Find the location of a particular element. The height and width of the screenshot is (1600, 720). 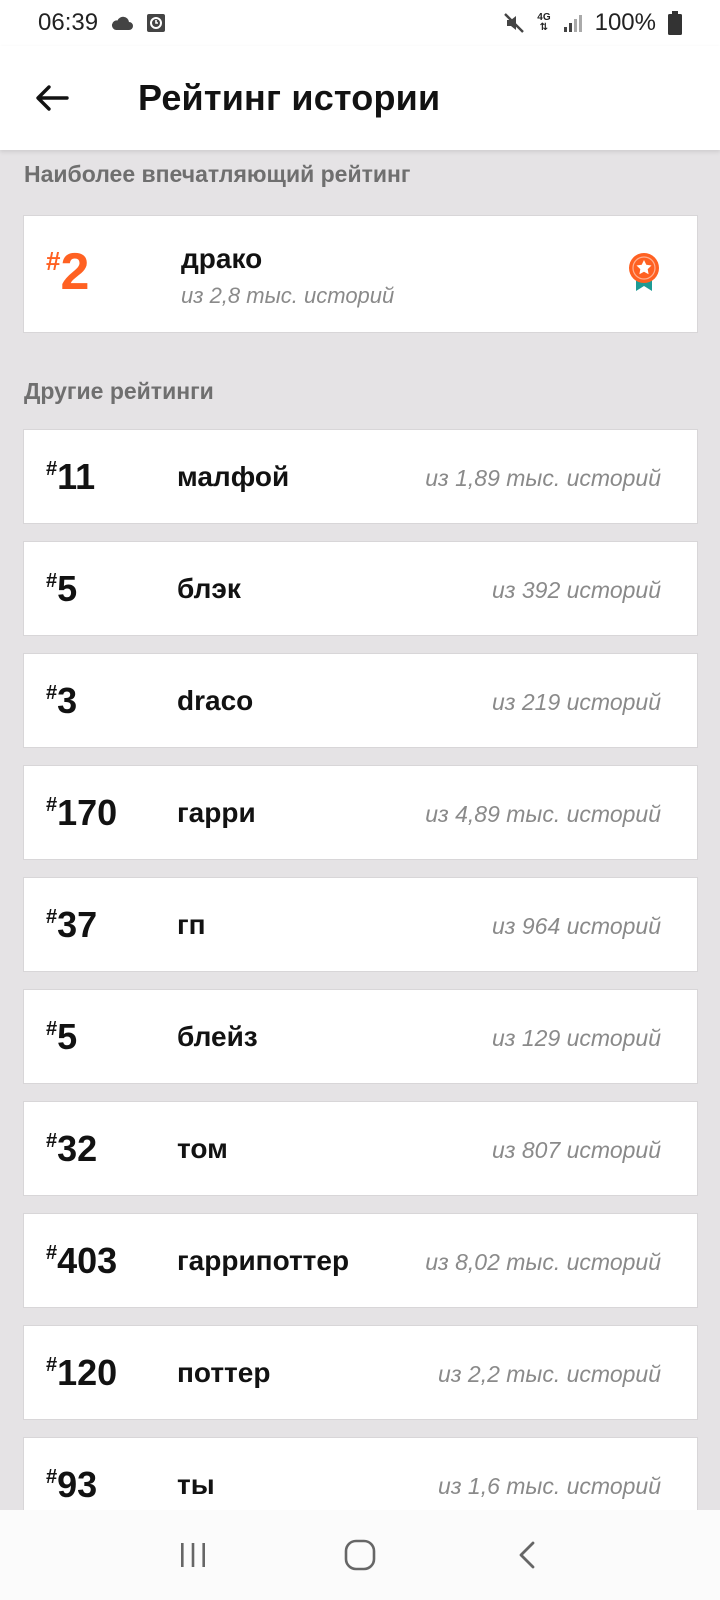

nav-back-icon is located at coordinates (527, 1555).